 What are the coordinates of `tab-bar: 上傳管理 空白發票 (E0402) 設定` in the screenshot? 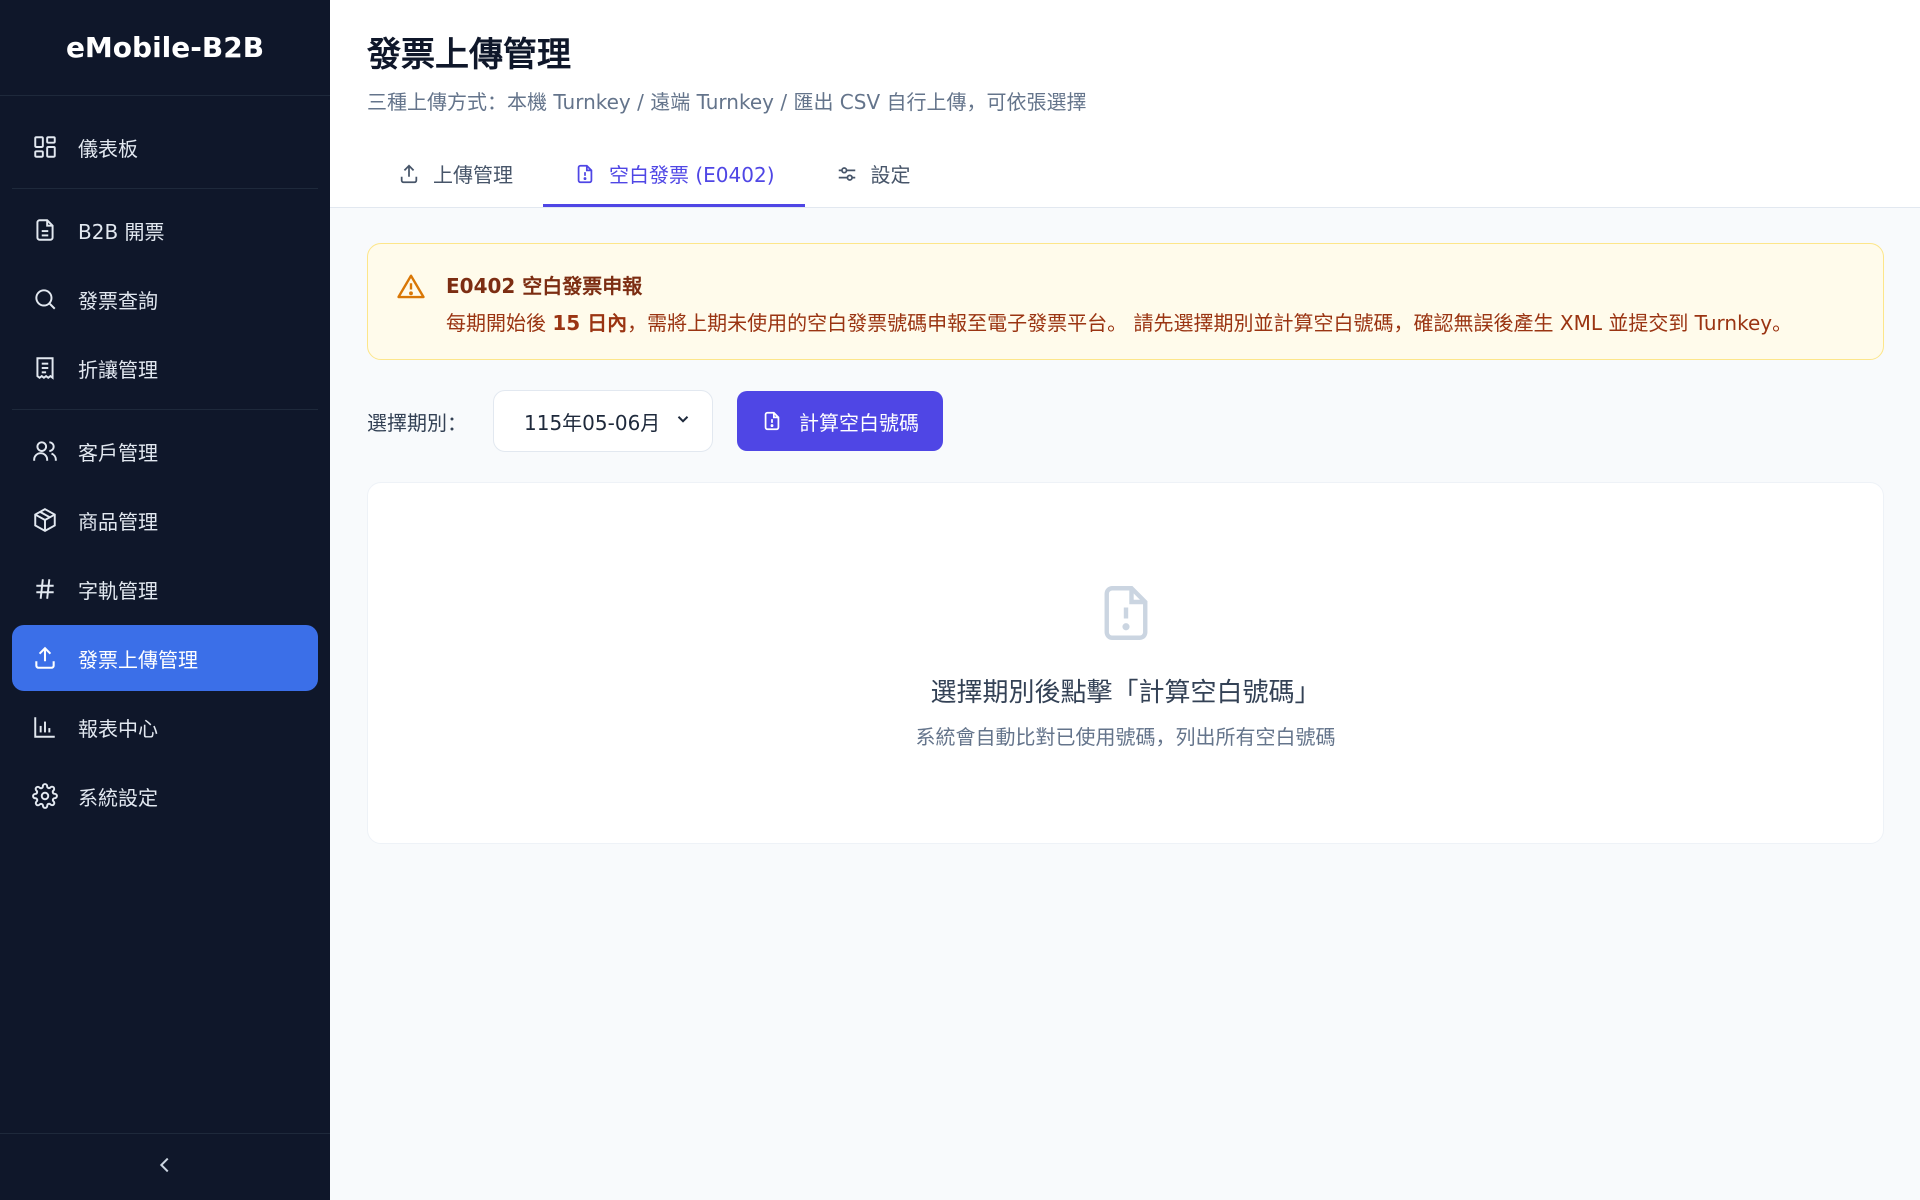 It's located at (654, 175).